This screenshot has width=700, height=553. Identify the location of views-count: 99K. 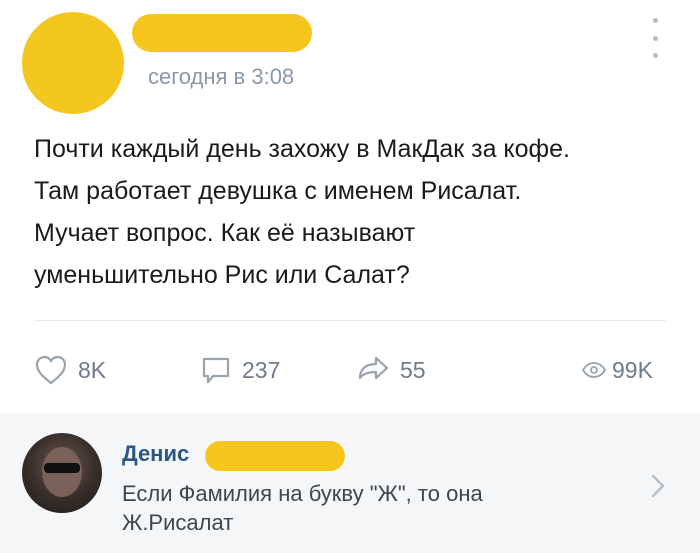
(632, 369).